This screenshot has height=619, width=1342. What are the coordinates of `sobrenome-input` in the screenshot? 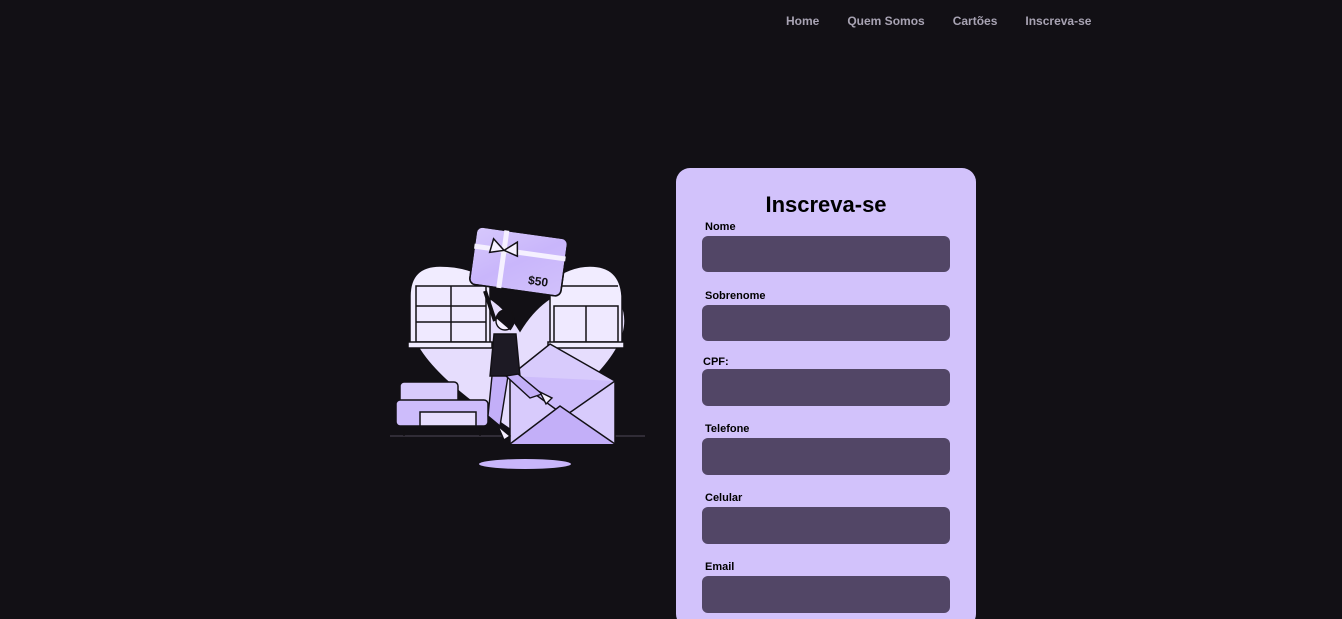 It's located at (826, 323).